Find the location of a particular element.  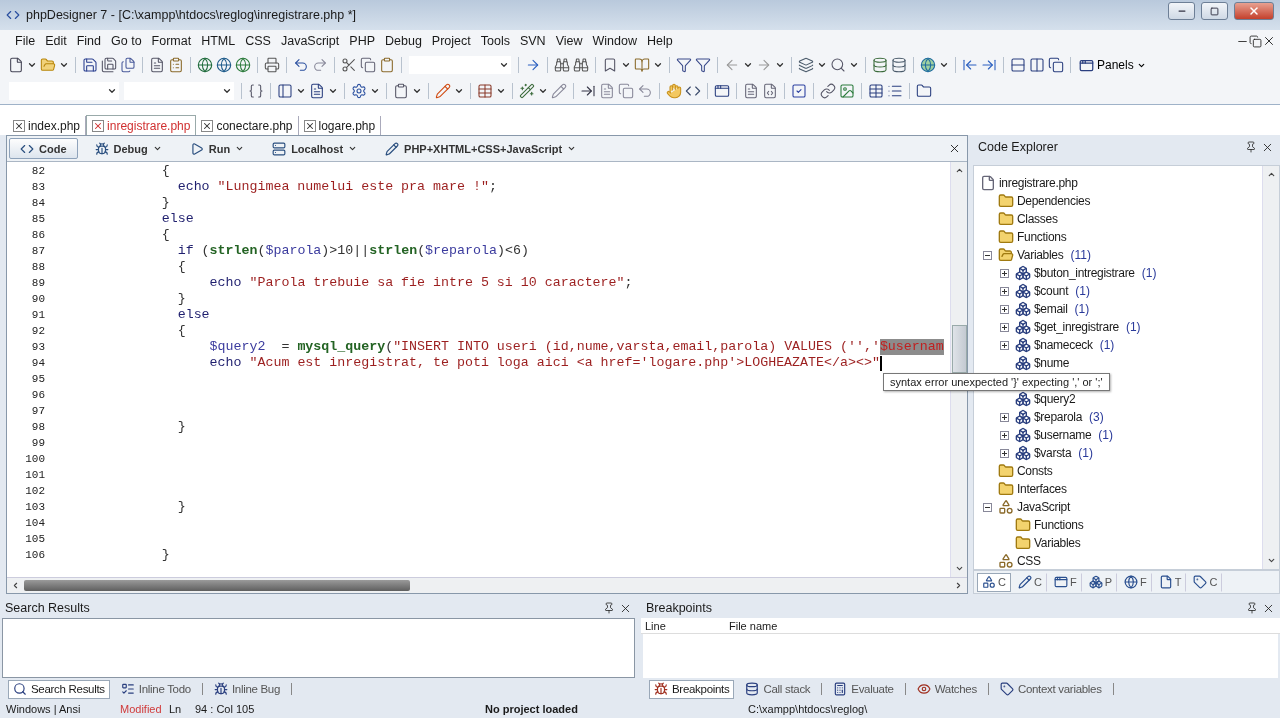

menu-item: PHP is located at coordinates (362, 41).